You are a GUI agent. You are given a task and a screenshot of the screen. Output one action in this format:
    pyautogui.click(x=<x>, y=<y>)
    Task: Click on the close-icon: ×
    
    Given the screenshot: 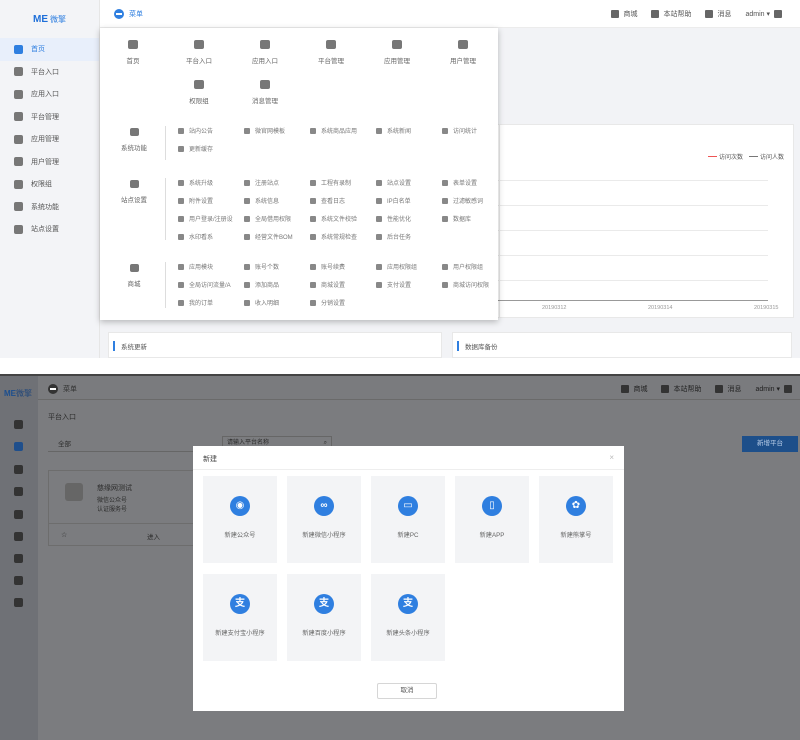 What is the action you would take?
    pyautogui.click(x=611, y=457)
    